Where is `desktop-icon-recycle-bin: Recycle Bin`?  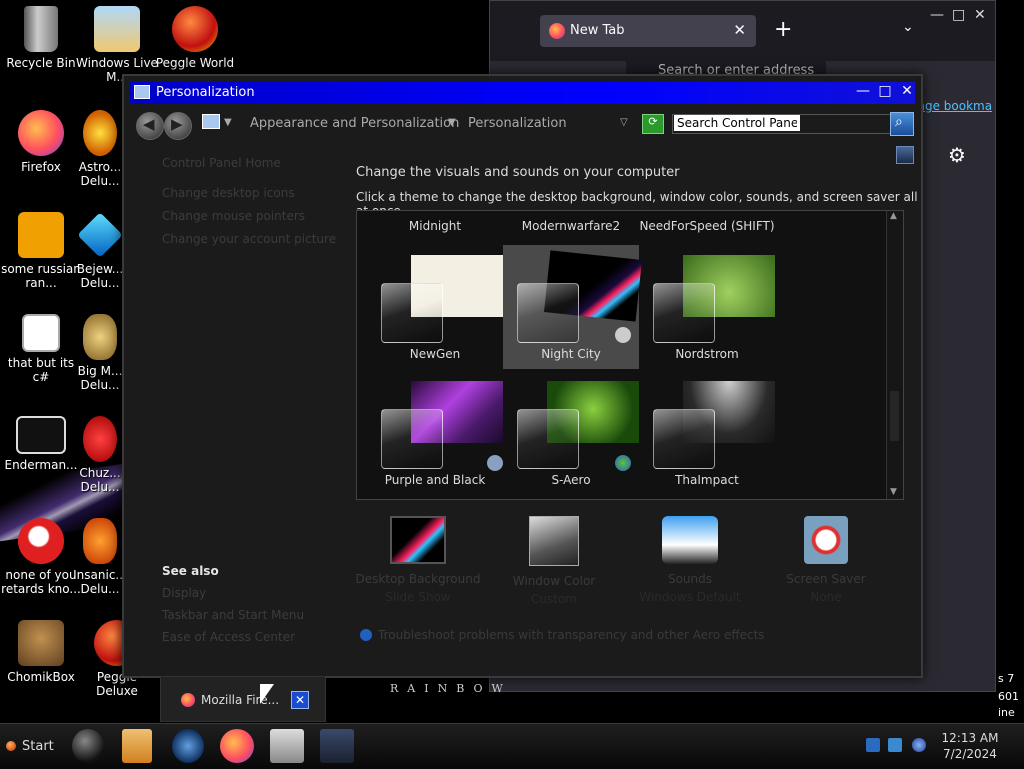 desktop-icon-recycle-bin: Recycle Bin is located at coordinates (41, 38).